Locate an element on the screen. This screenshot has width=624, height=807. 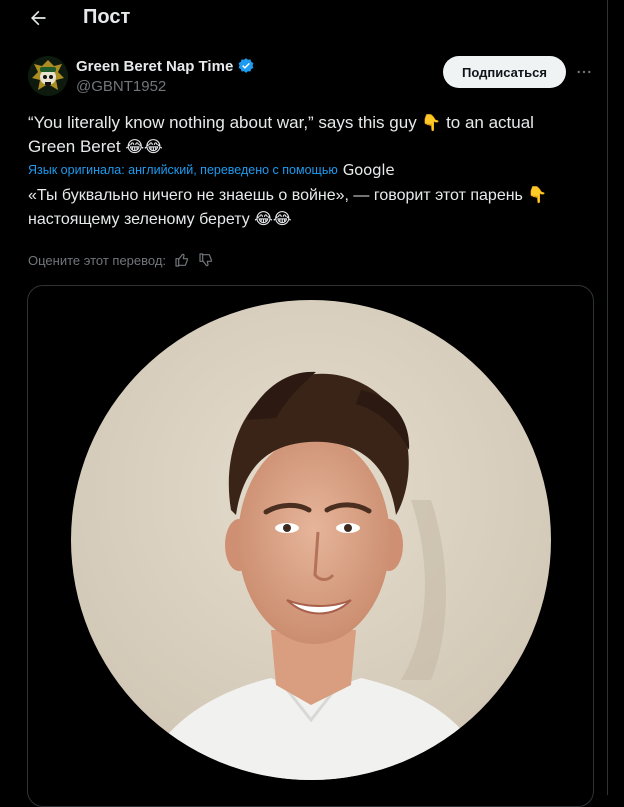
avatar is located at coordinates (48, 76).